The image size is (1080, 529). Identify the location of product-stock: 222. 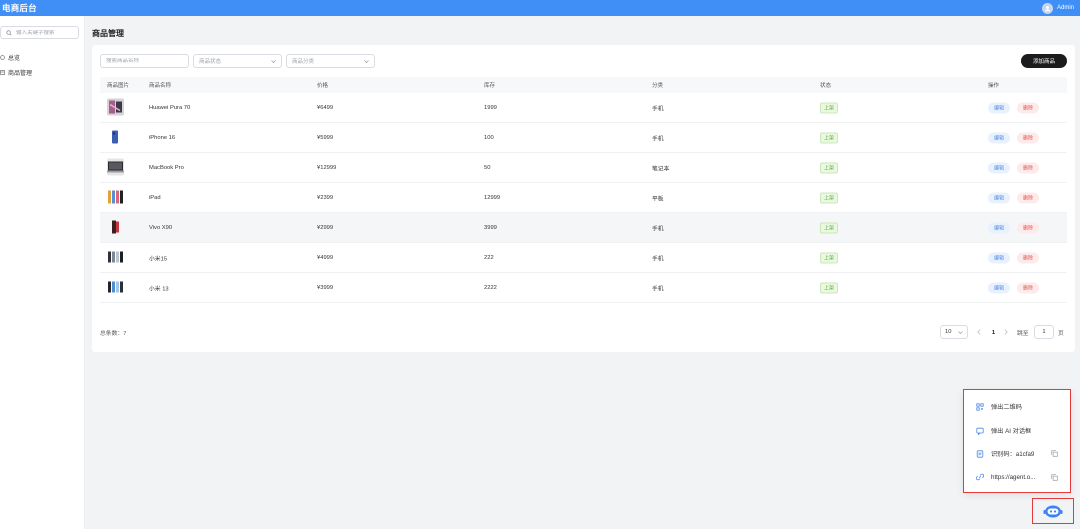
(489, 257).